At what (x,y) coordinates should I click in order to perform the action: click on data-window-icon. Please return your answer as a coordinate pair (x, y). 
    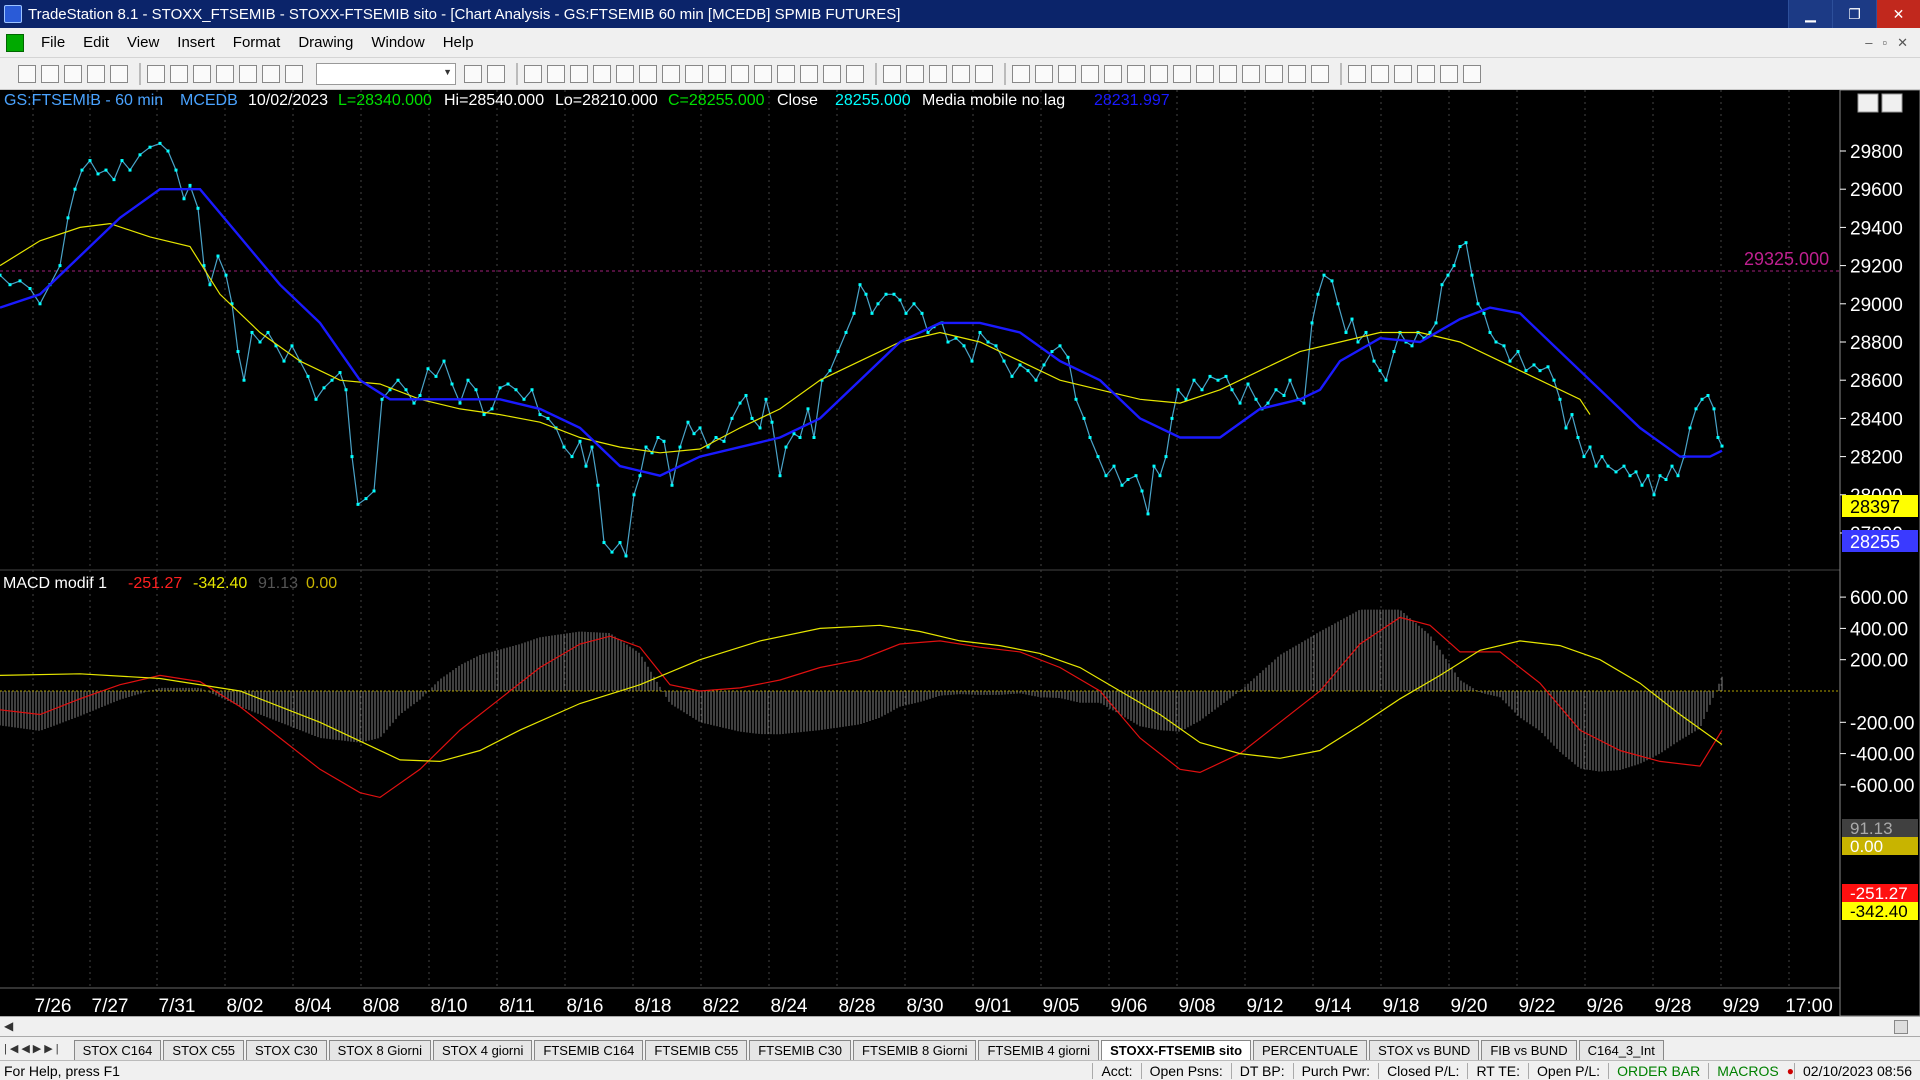
    Looking at the image, I should click on (961, 73).